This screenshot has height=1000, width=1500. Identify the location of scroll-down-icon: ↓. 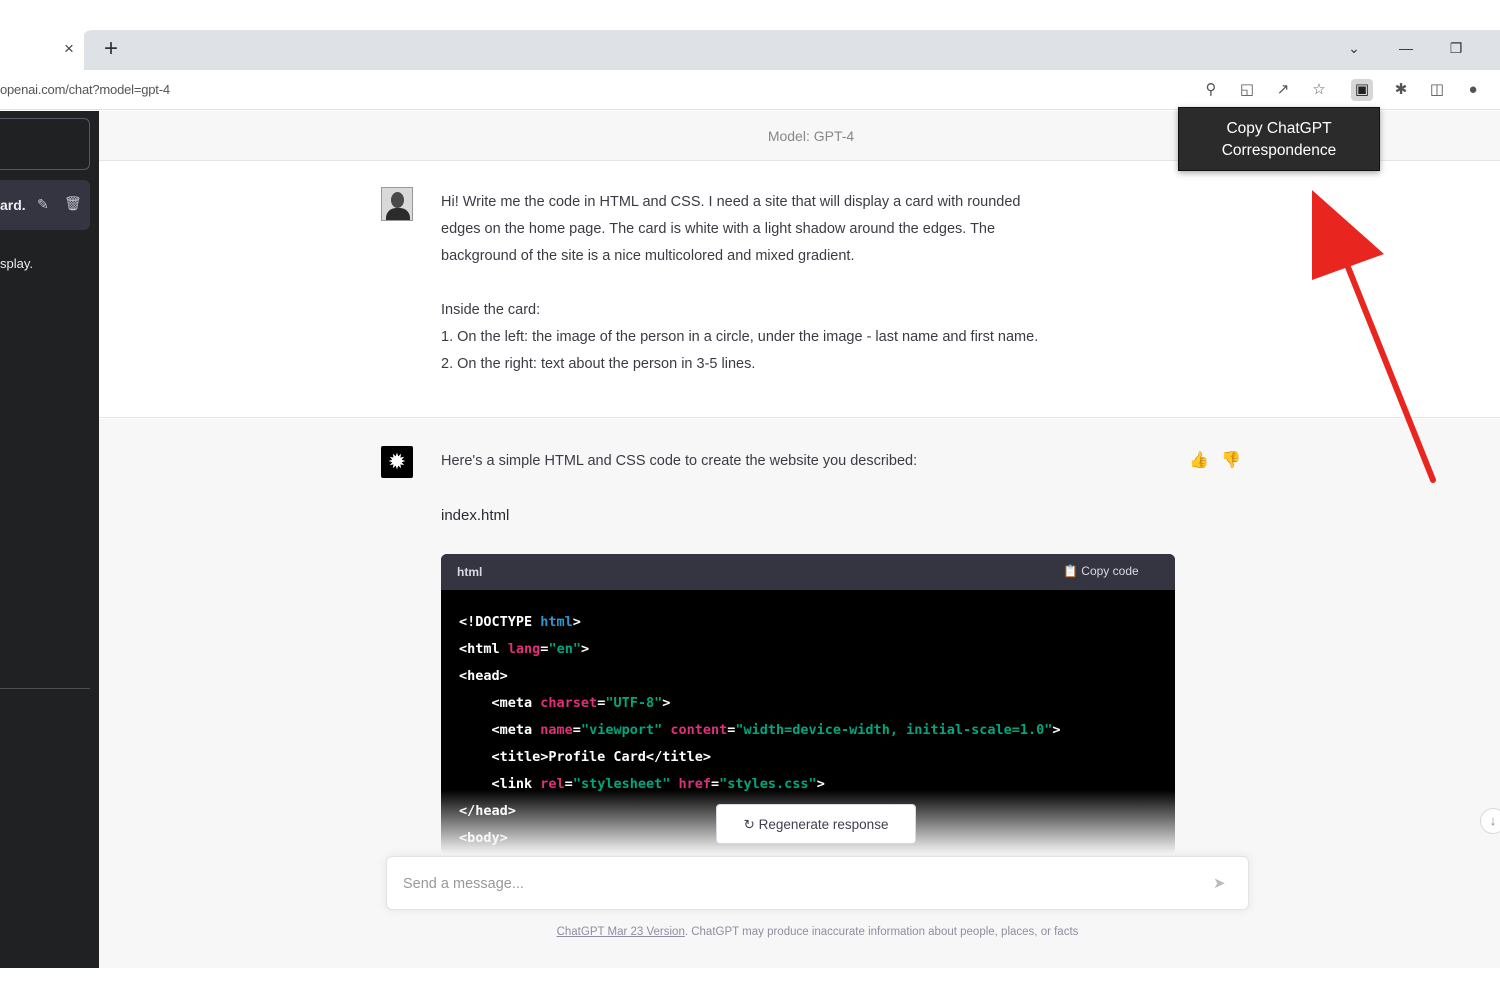
(1490, 821).